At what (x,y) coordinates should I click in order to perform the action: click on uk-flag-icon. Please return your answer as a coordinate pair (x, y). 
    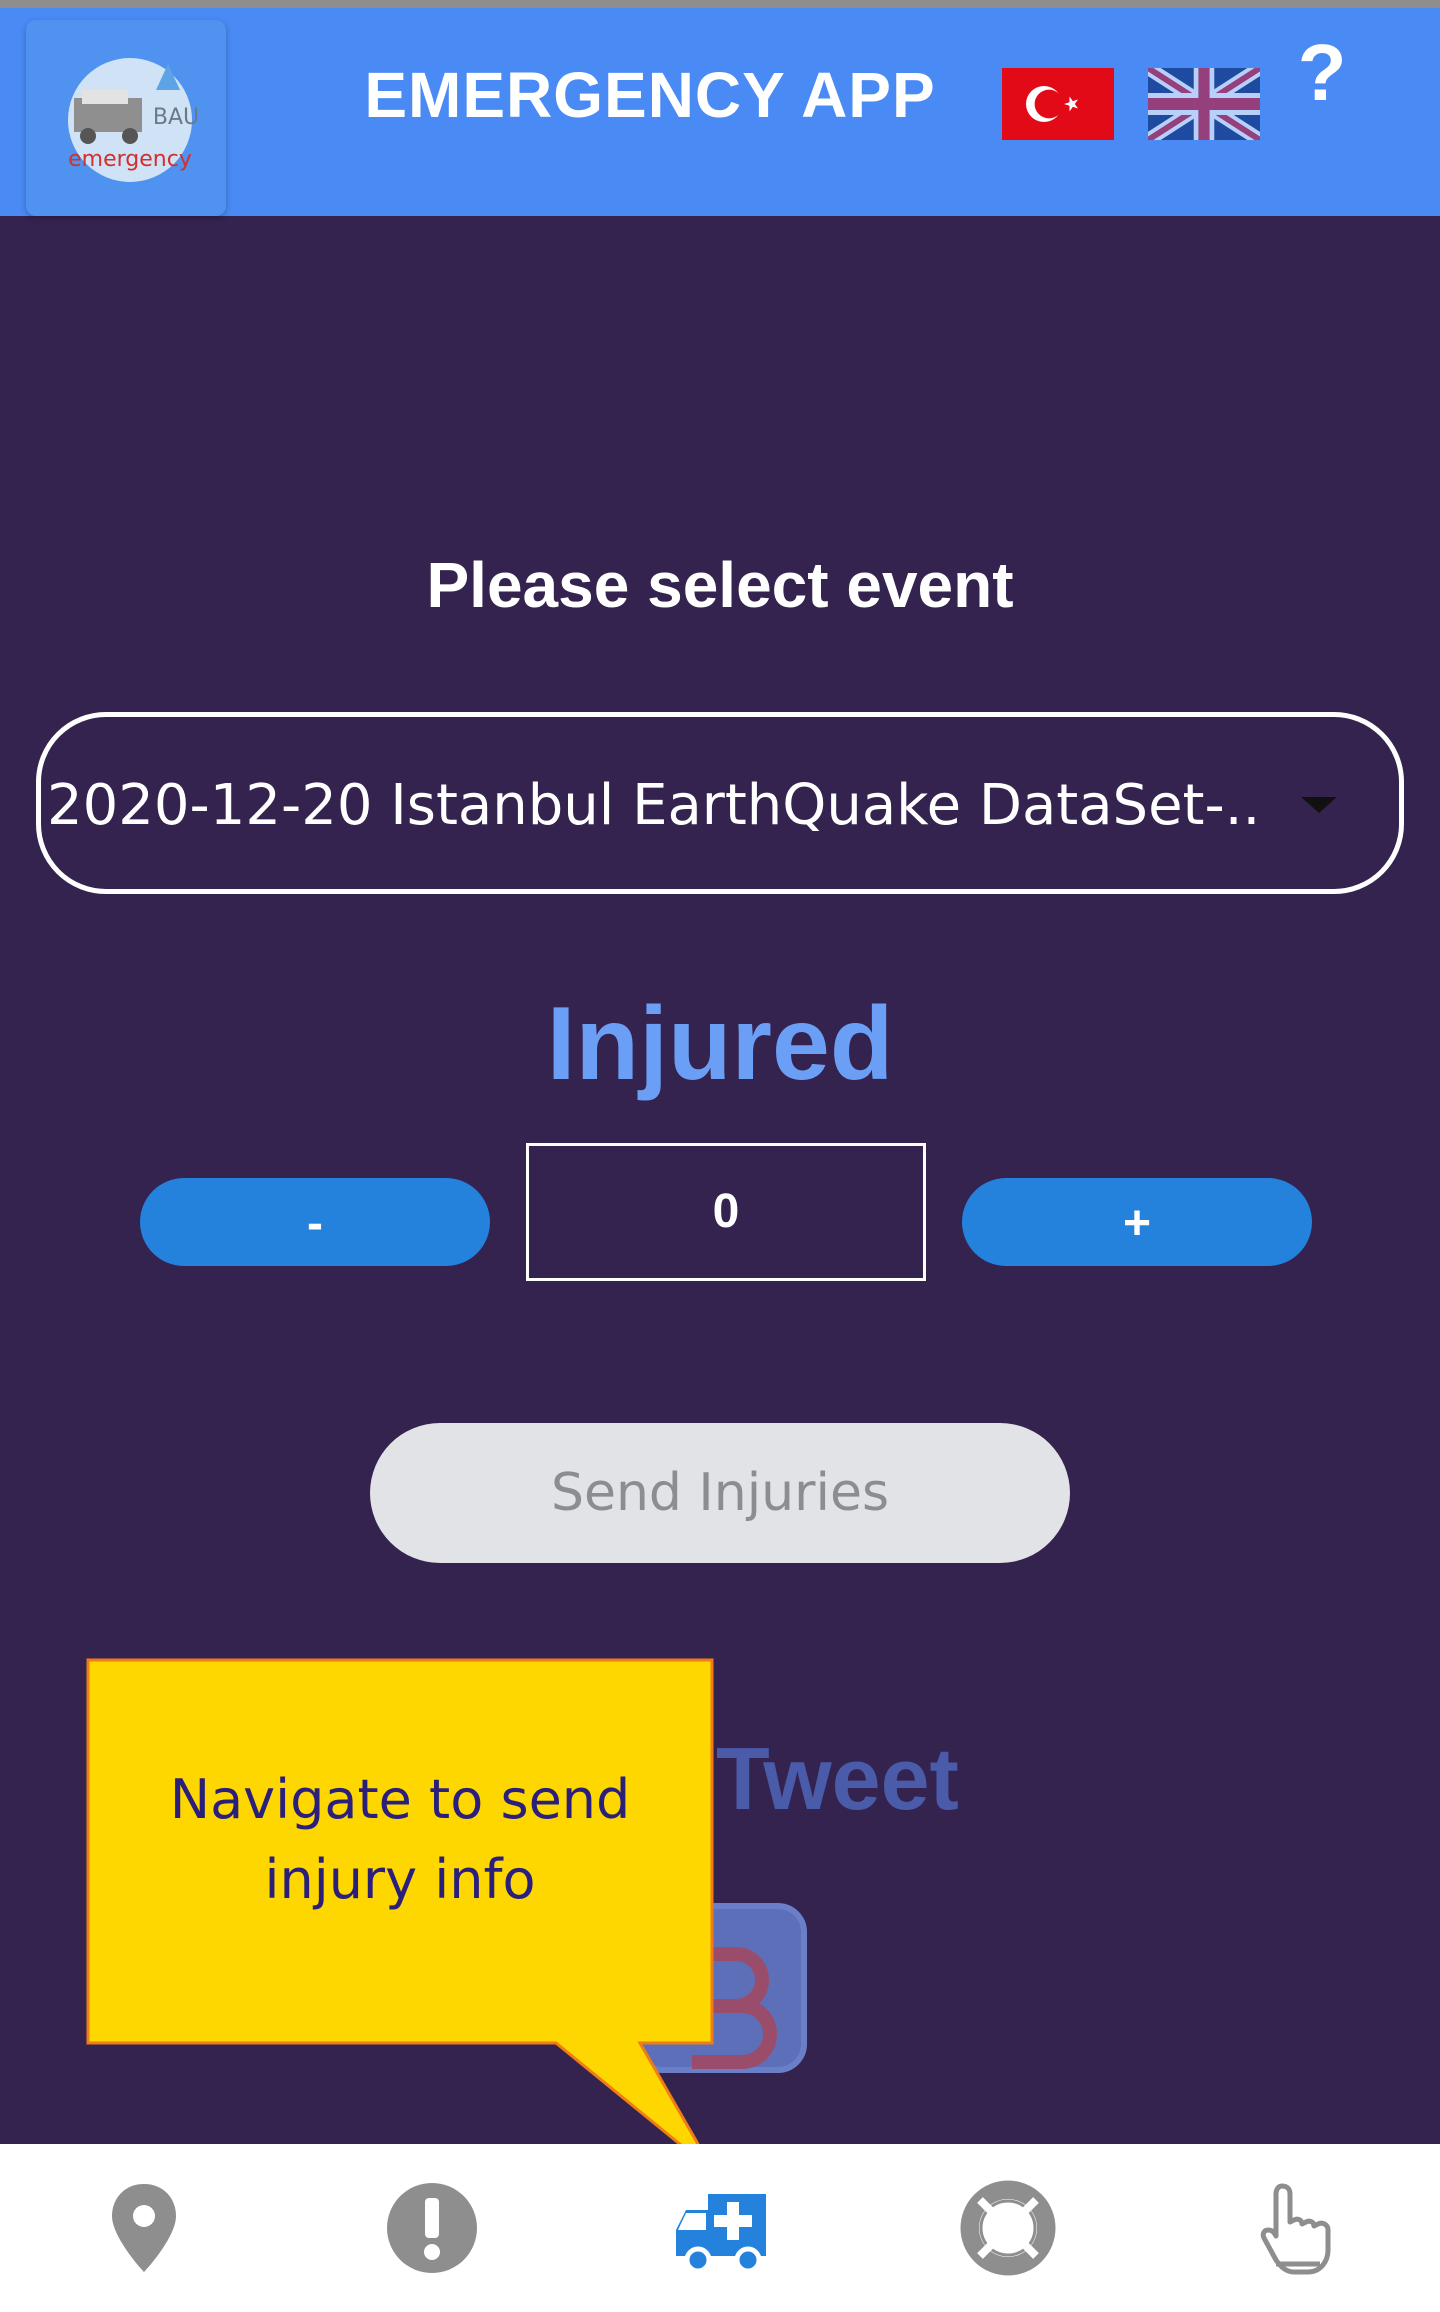
    Looking at the image, I should click on (1204, 104).